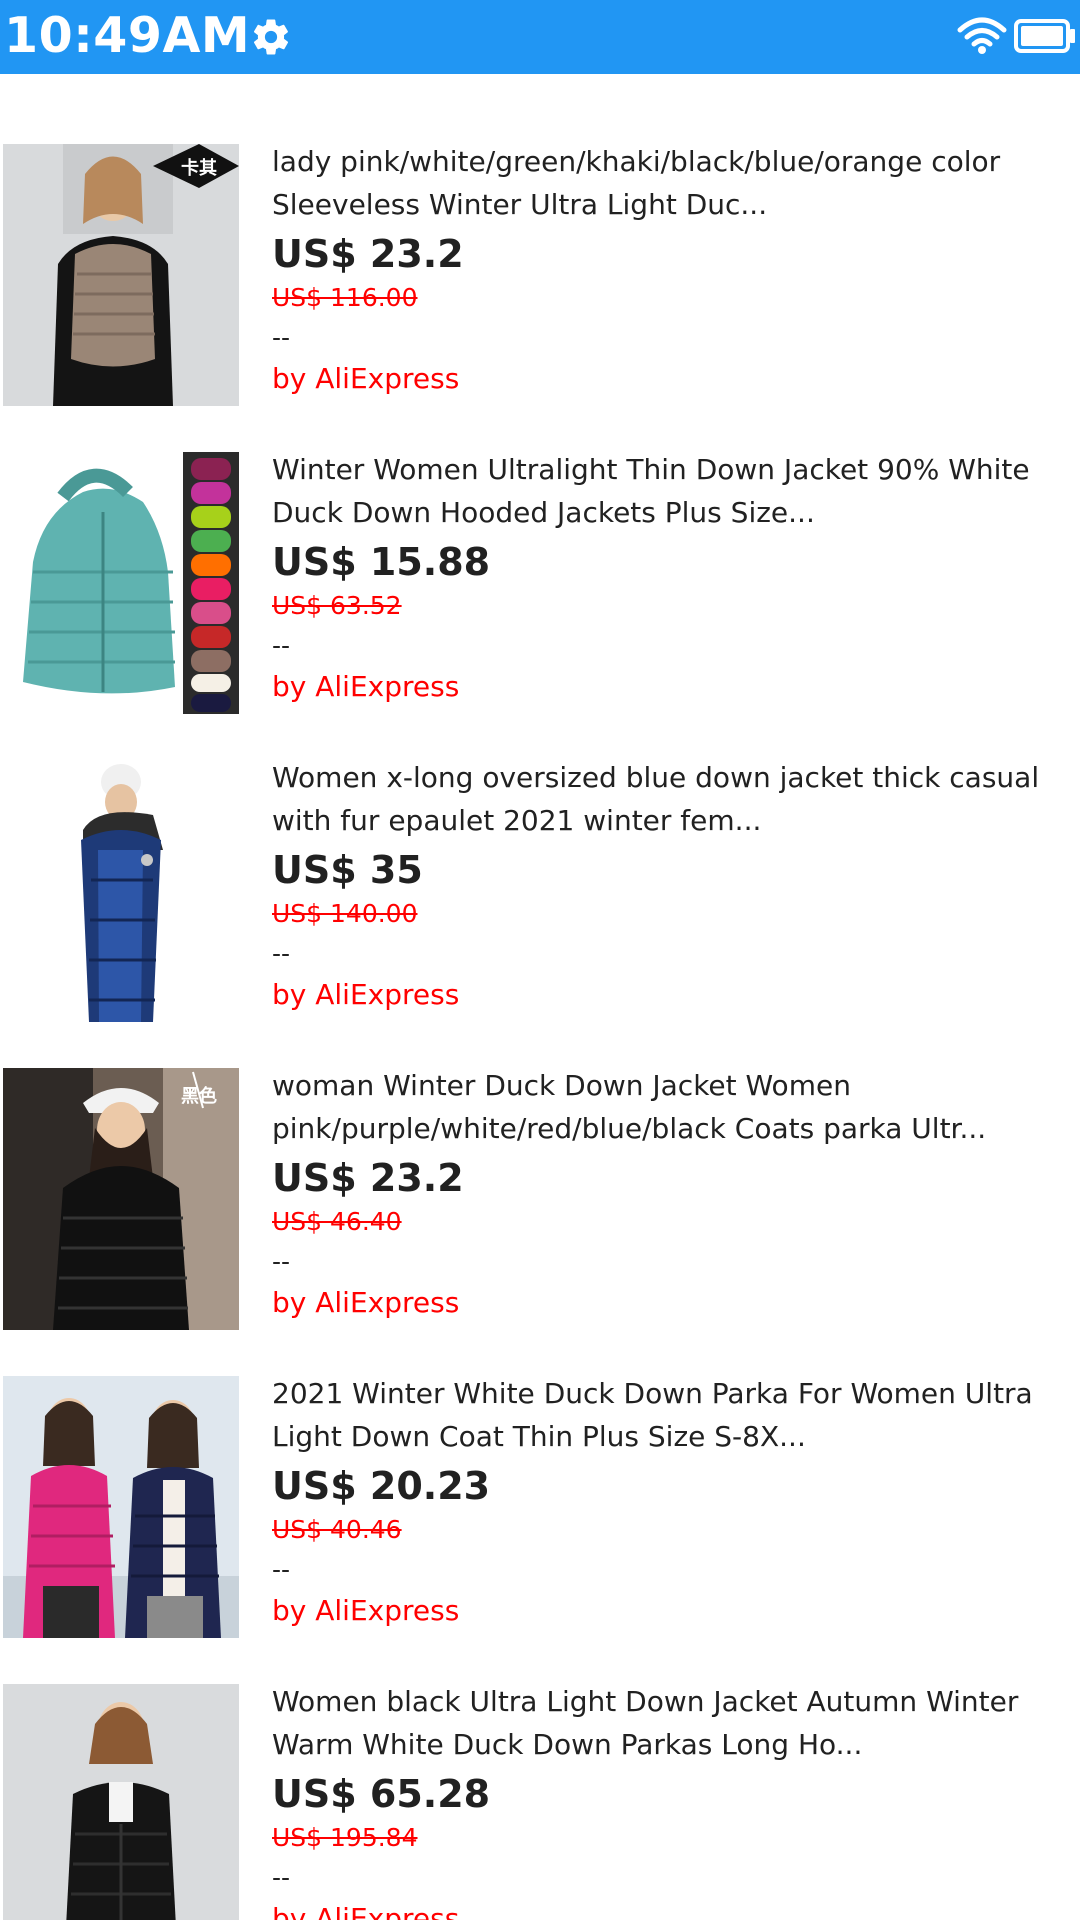 This screenshot has width=1080, height=1920. Describe the element at coordinates (337, 605) in the screenshot. I see `original-price: US$ 63.52` at that location.